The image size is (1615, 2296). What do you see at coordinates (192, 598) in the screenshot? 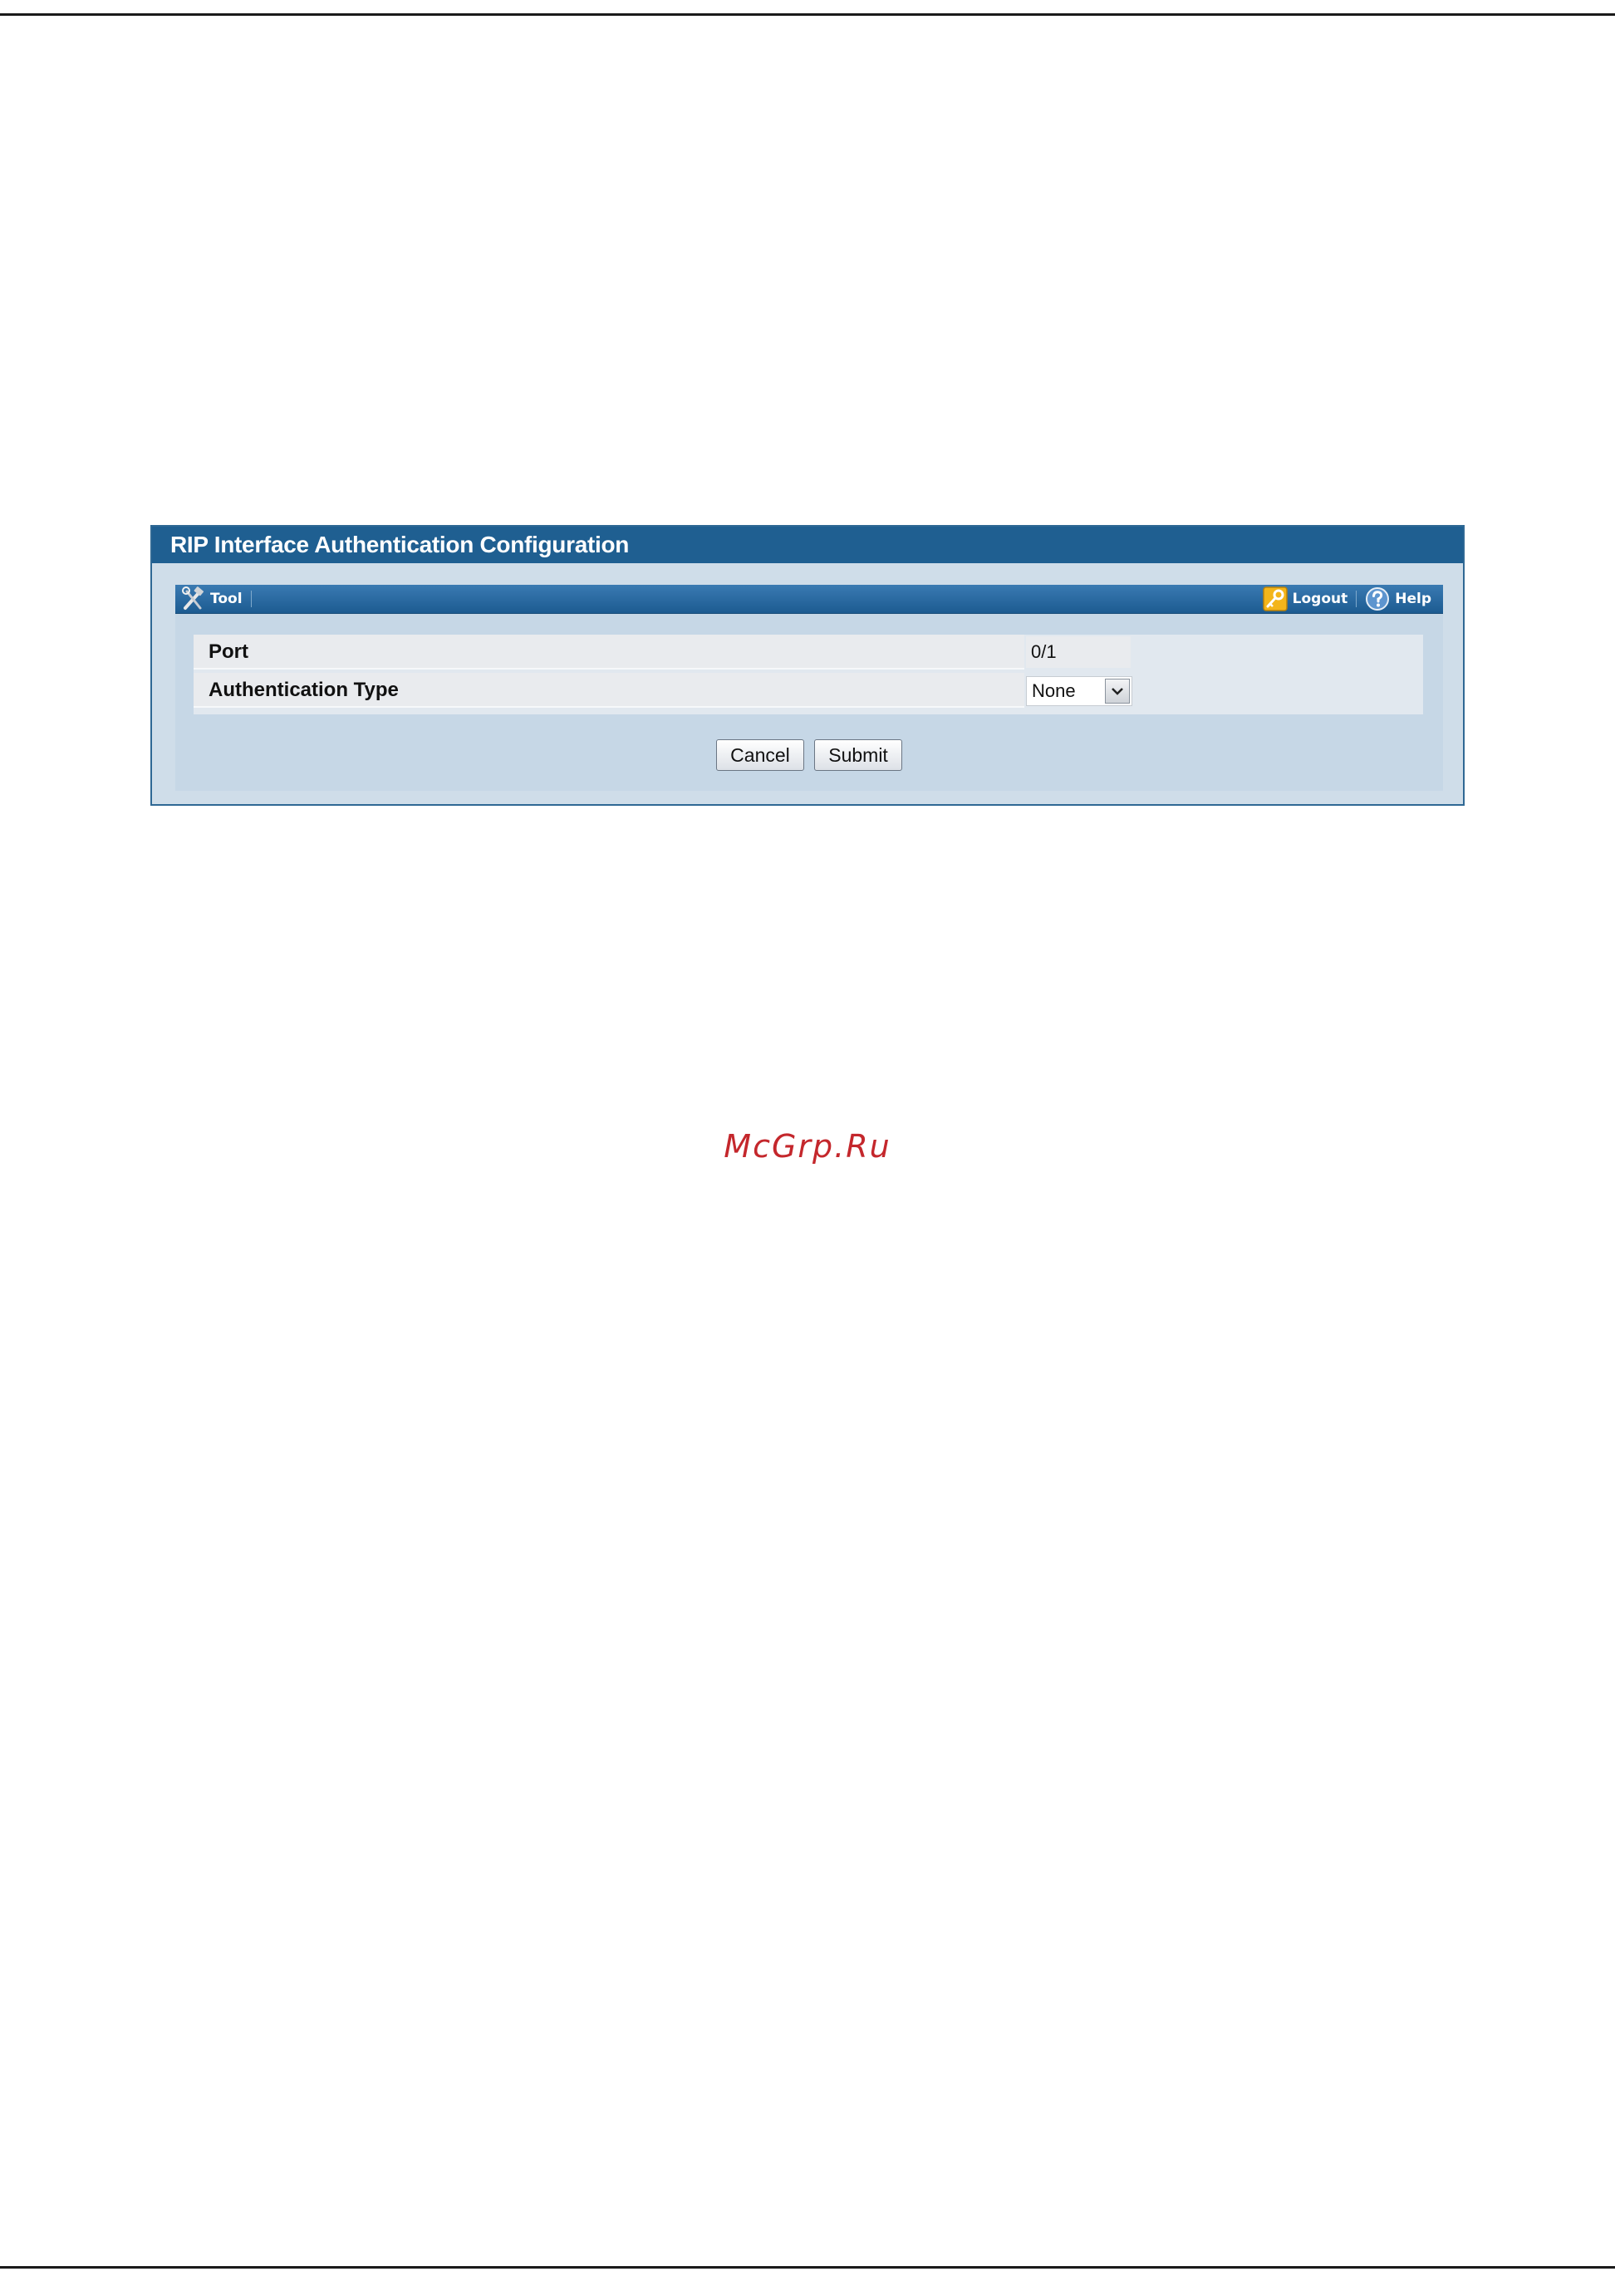
I see `tools-icon` at bounding box center [192, 598].